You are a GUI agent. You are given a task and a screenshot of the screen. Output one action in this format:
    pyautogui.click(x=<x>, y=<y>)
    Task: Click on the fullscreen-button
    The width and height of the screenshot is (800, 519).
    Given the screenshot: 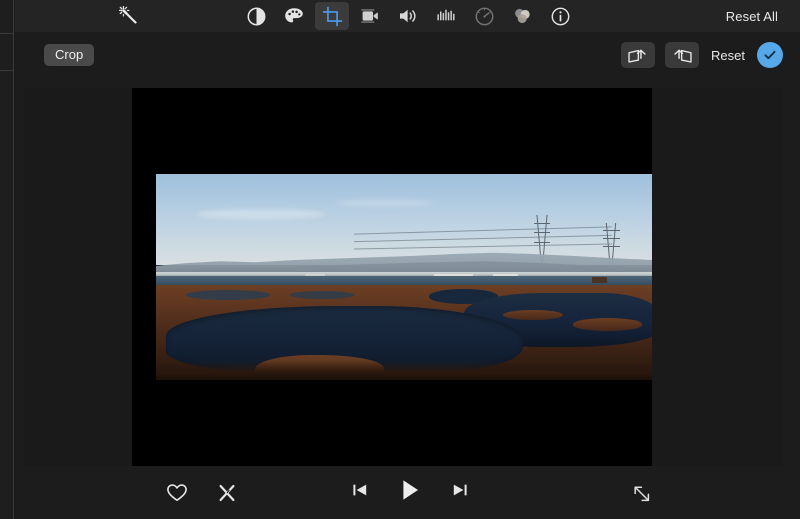 What is the action you would take?
    pyautogui.click(x=642, y=494)
    